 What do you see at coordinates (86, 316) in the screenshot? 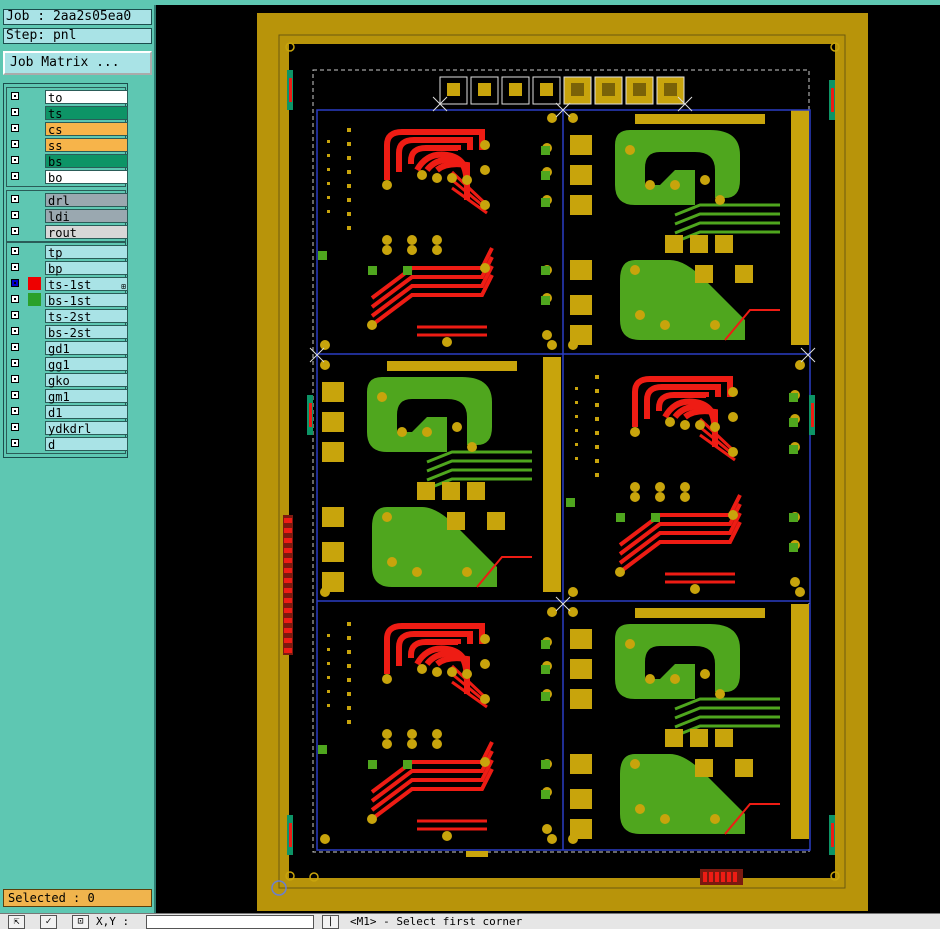
I see `layer-name: ts-2st` at bounding box center [86, 316].